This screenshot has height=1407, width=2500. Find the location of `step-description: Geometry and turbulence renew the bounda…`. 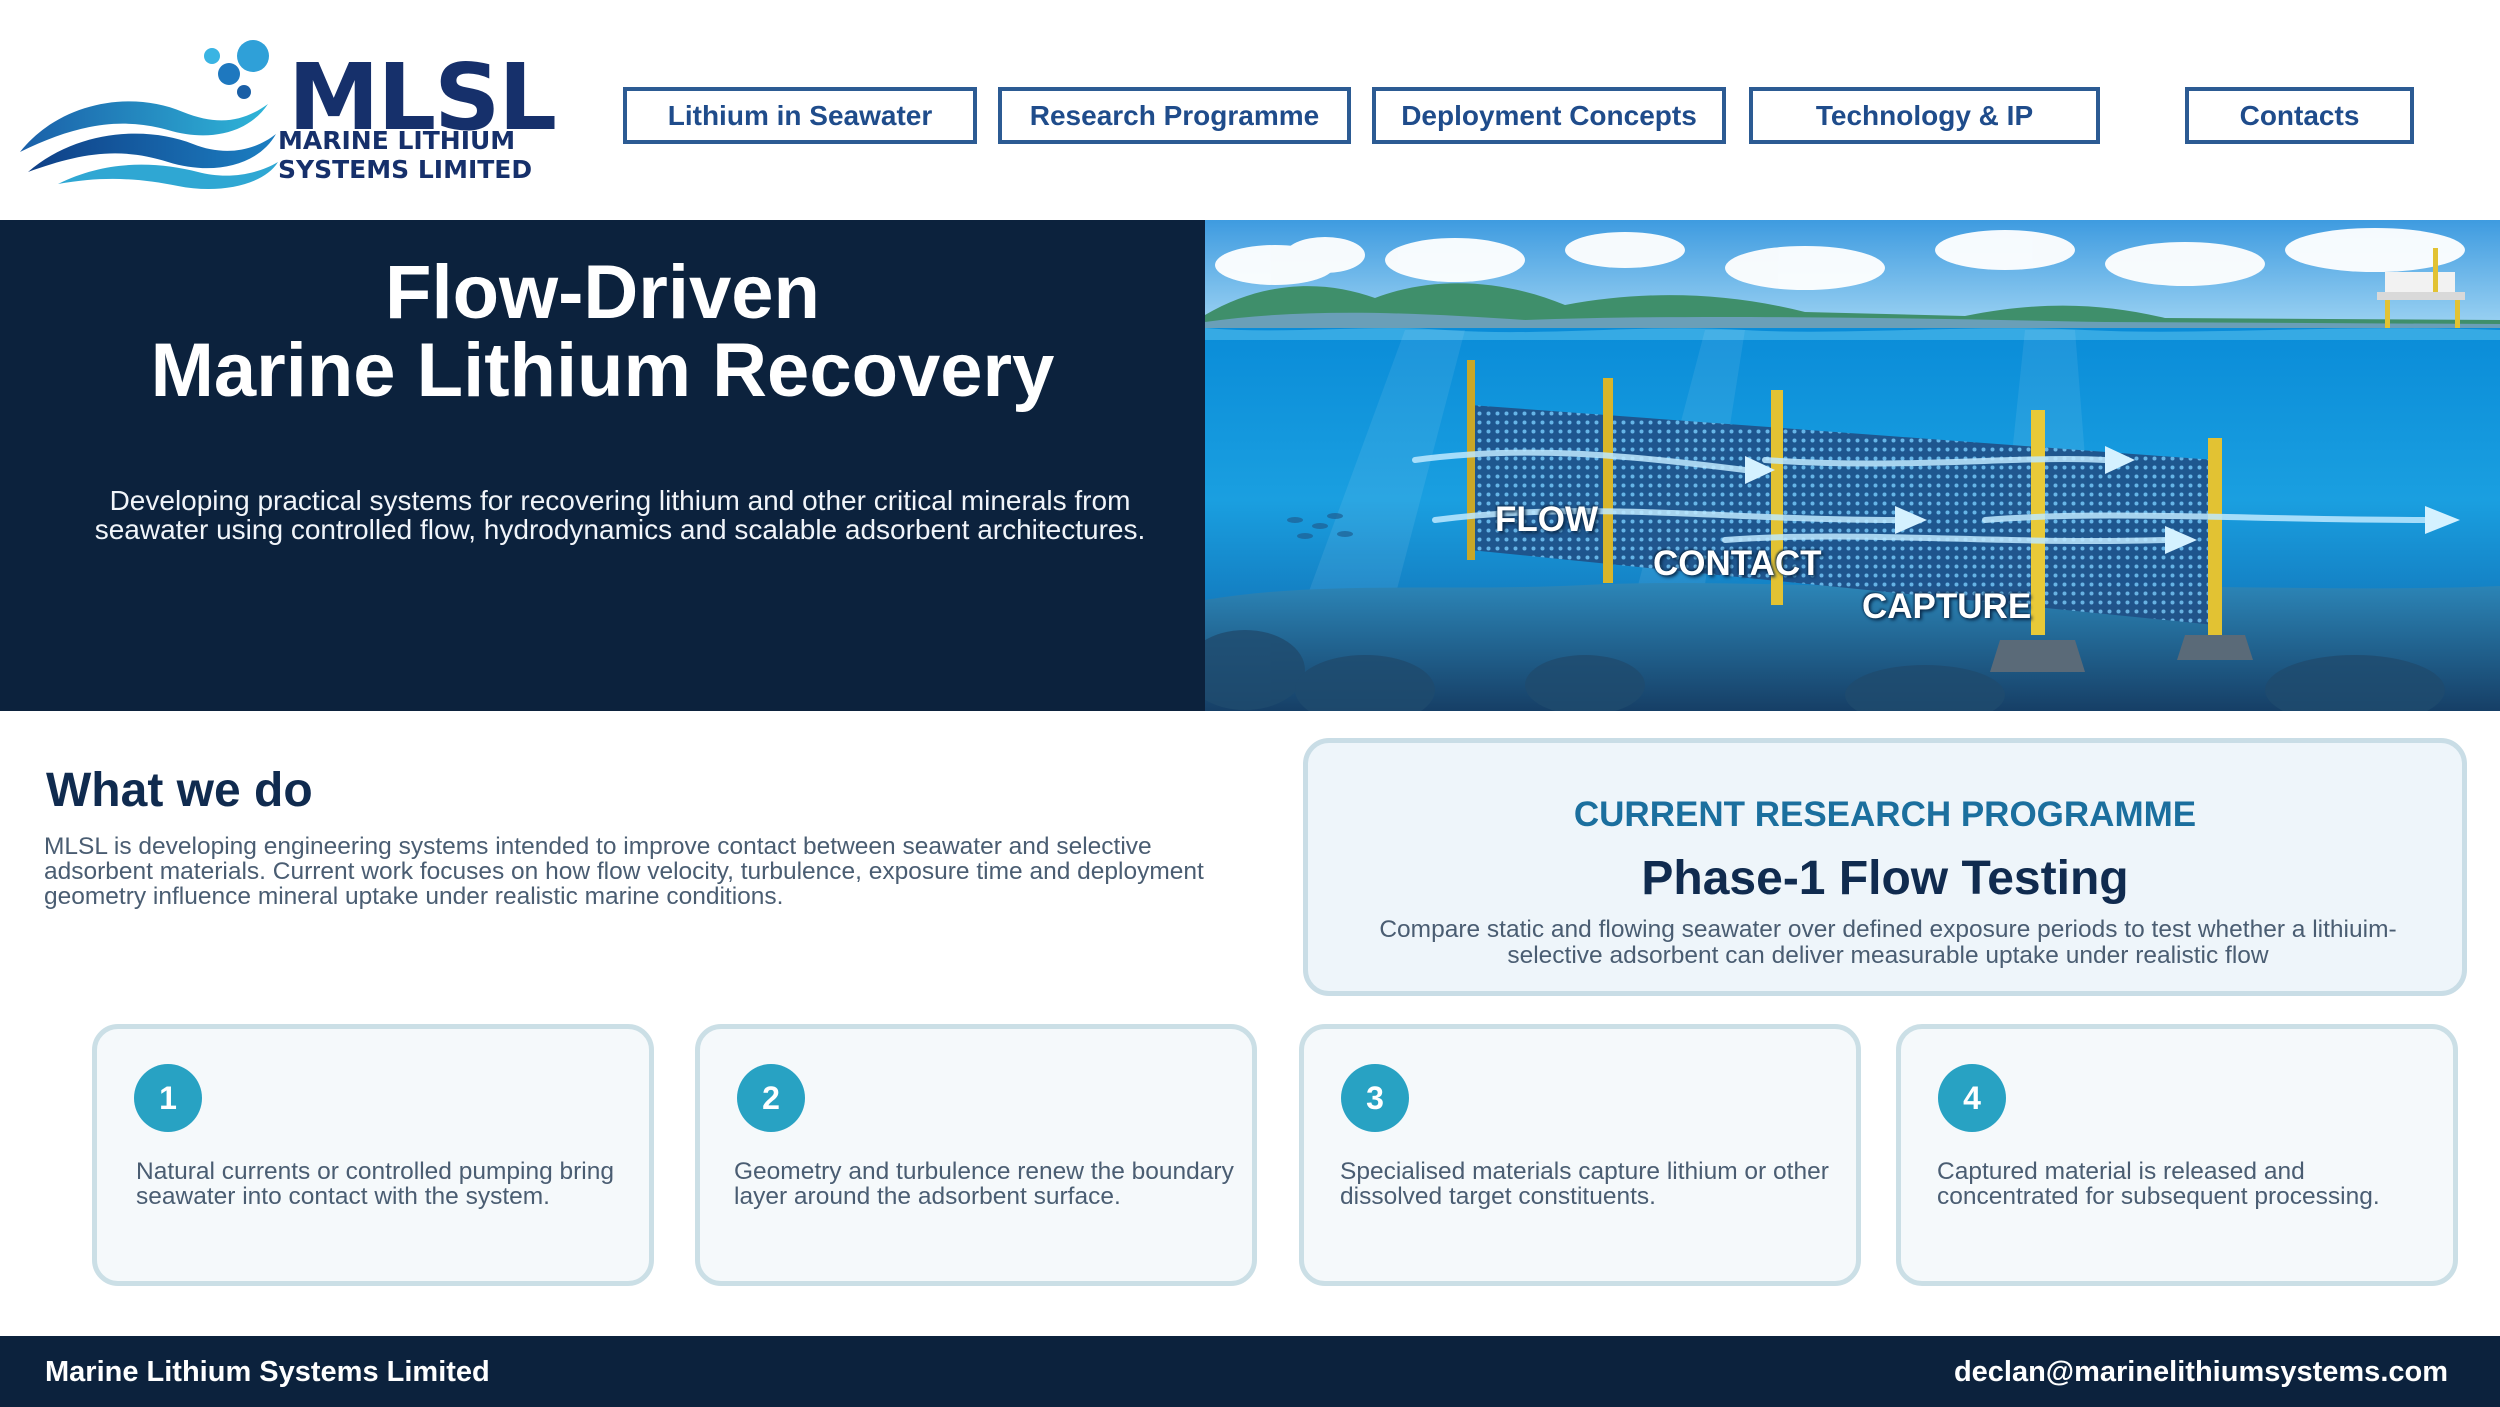

step-description: Geometry and turbulence renew the bounda… is located at coordinates (984, 1184).